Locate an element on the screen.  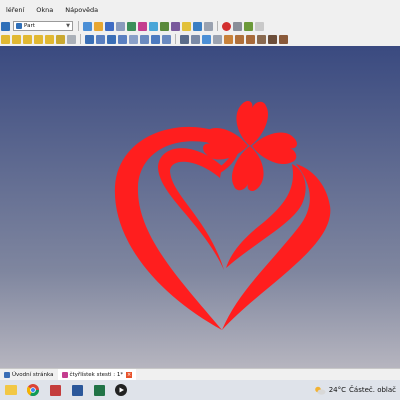
freecad-button is located at coordinates (55, 390).